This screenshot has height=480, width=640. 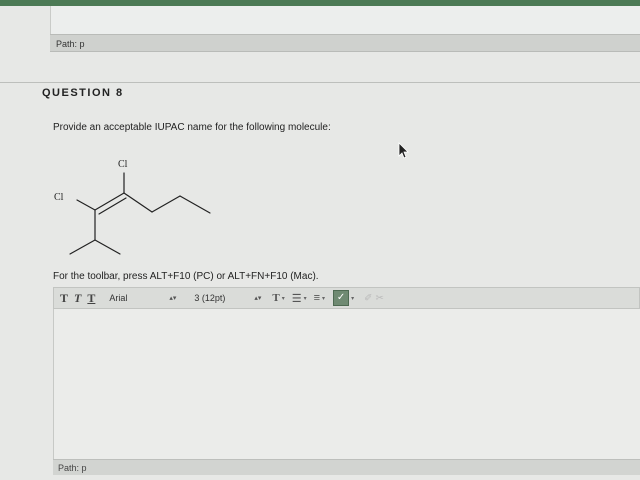 What do you see at coordinates (91, 298) in the screenshot?
I see `underline-icon: T` at bounding box center [91, 298].